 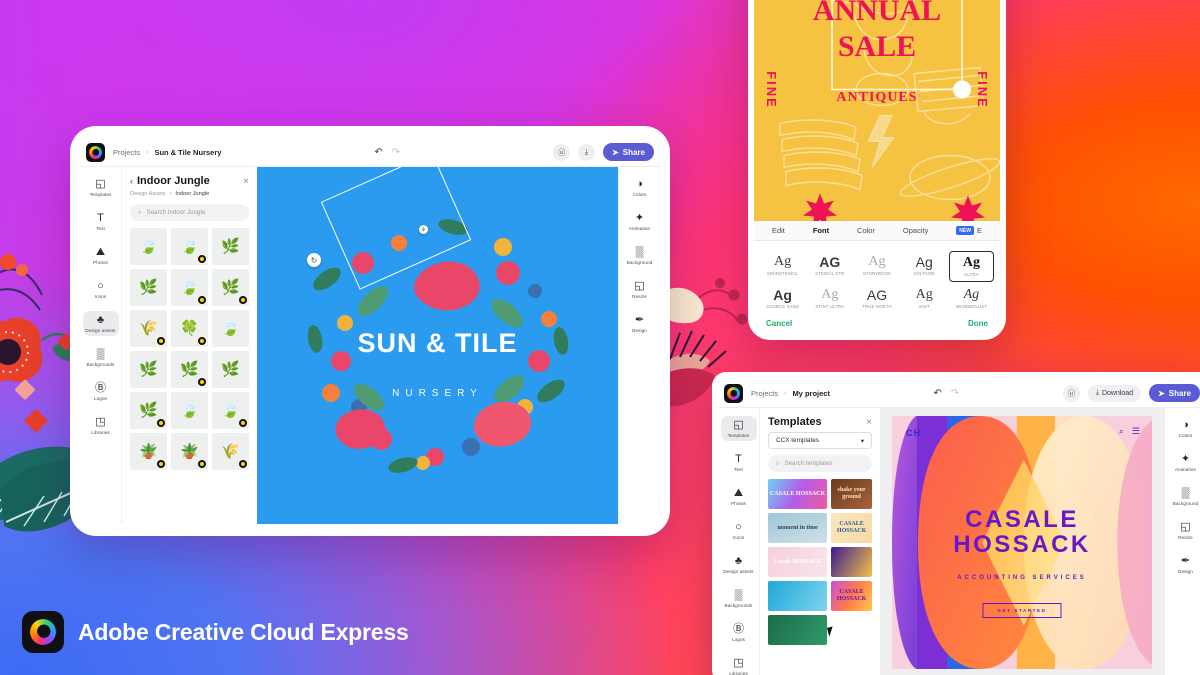 What do you see at coordinates (876, 266) in the screenshot?
I see `font-option: Ag STORYBOOK` at bounding box center [876, 266].